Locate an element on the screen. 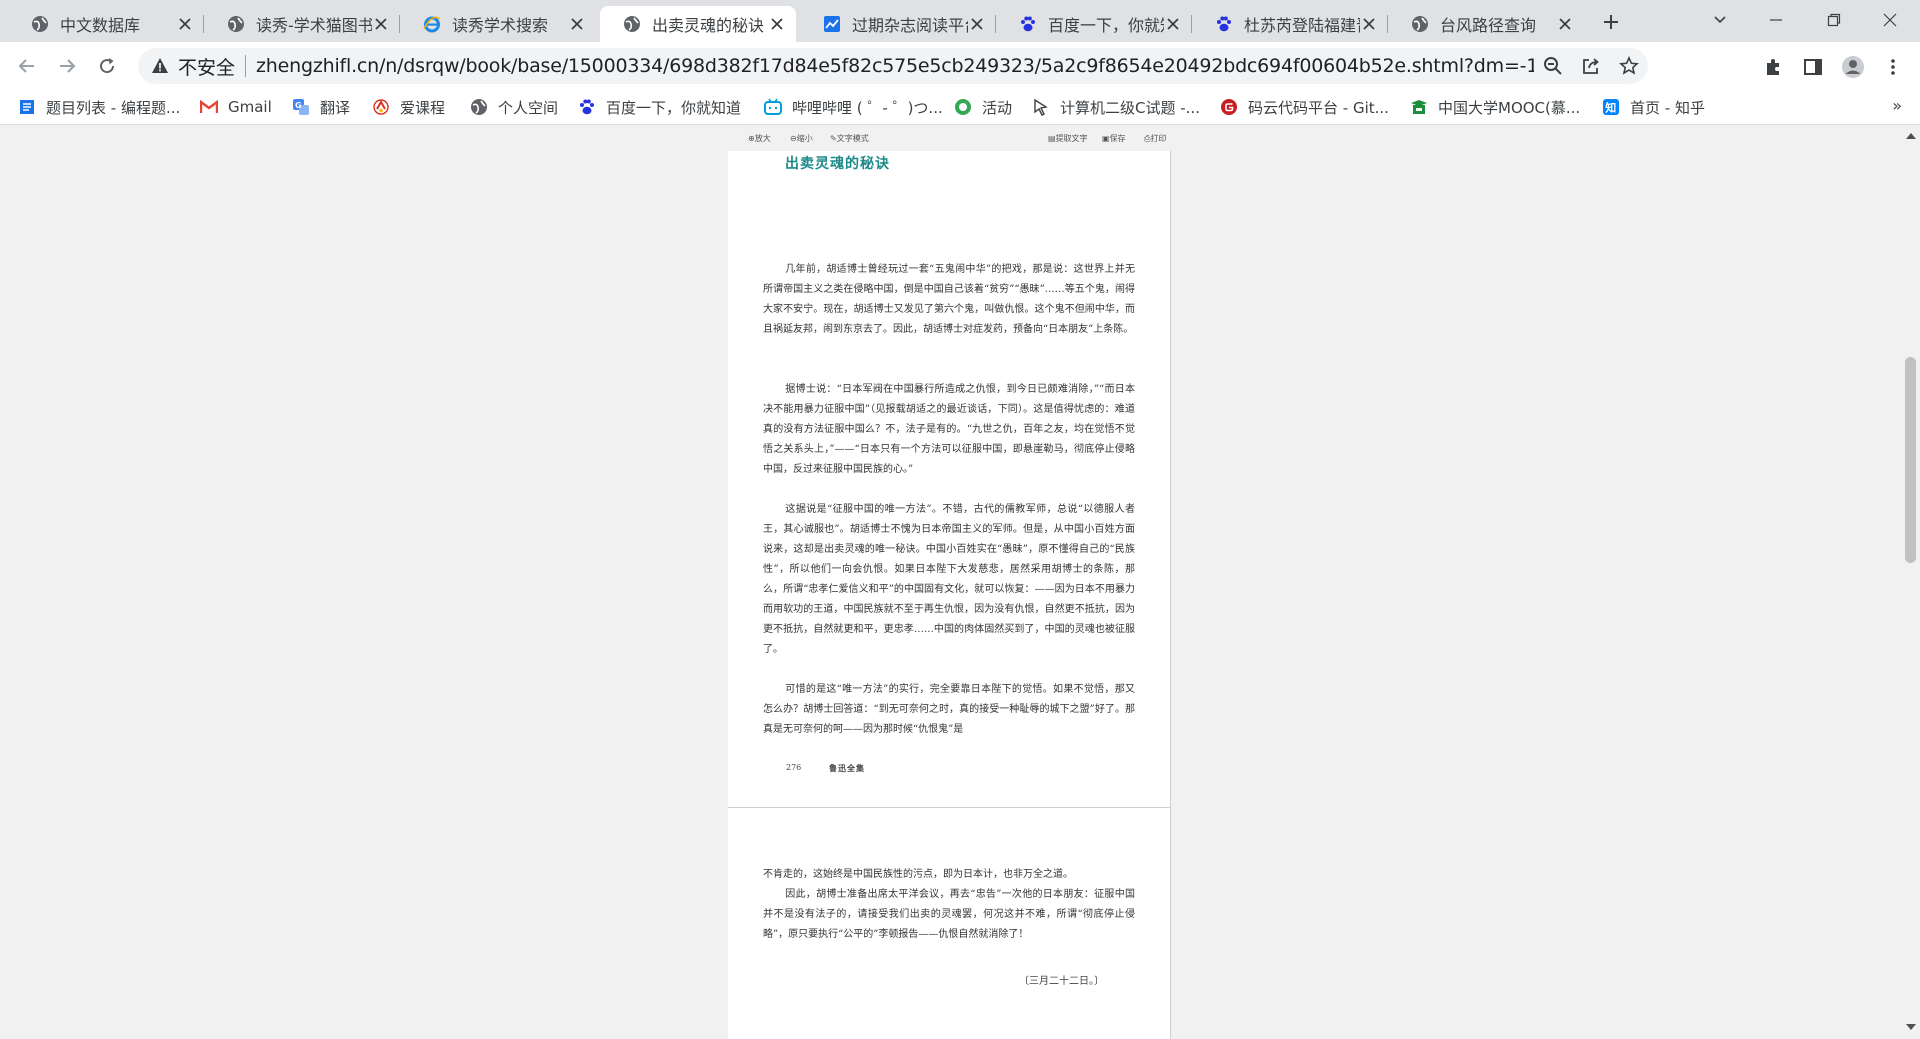 The width and height of the screenshot is (1920, 1039). paragraph-text: 不肯走的，这始终是中国民族性的污点，即为日本计，也非万全之道。 is located at coordinates (918, 874).